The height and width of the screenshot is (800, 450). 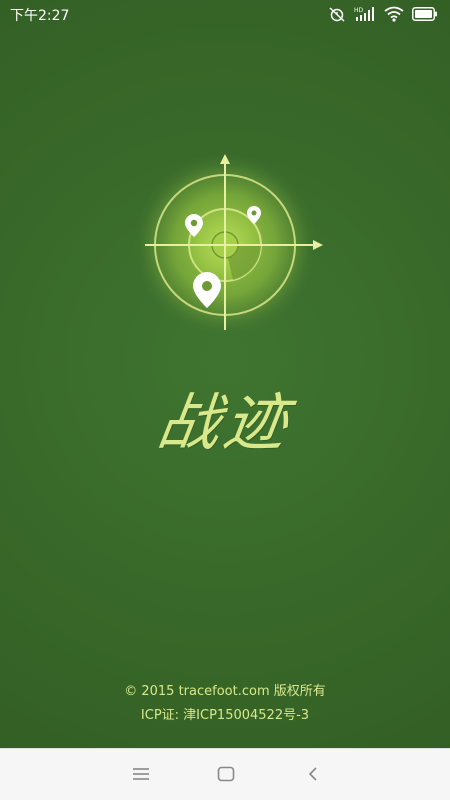 What do you see at coordinates (225, 691) in the screenshot?
I see `copyright-text: © 2015 tracefoot.com 版权所有` at bounding box center [225, 691].